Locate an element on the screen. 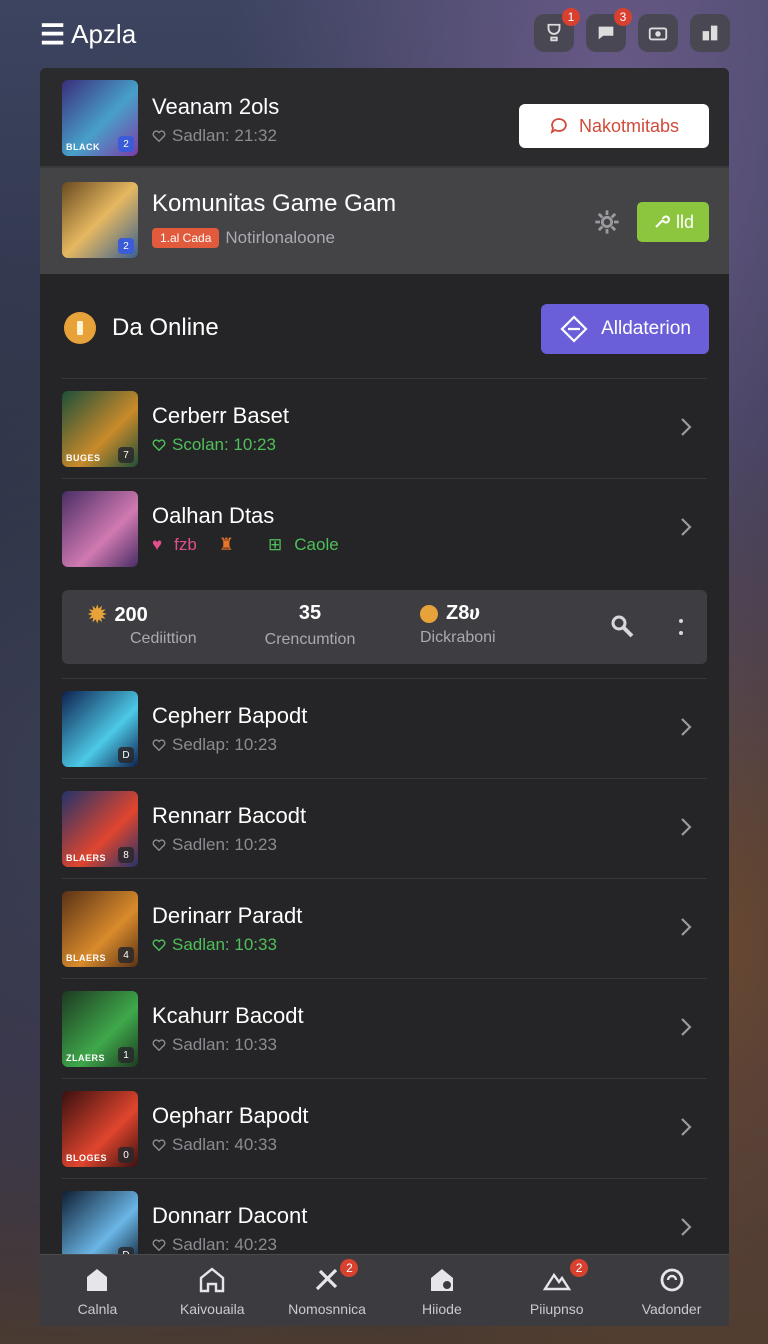  item-meta: ♥ fzb ♜ ⊞ Caole is located at coordinates (245, 545).